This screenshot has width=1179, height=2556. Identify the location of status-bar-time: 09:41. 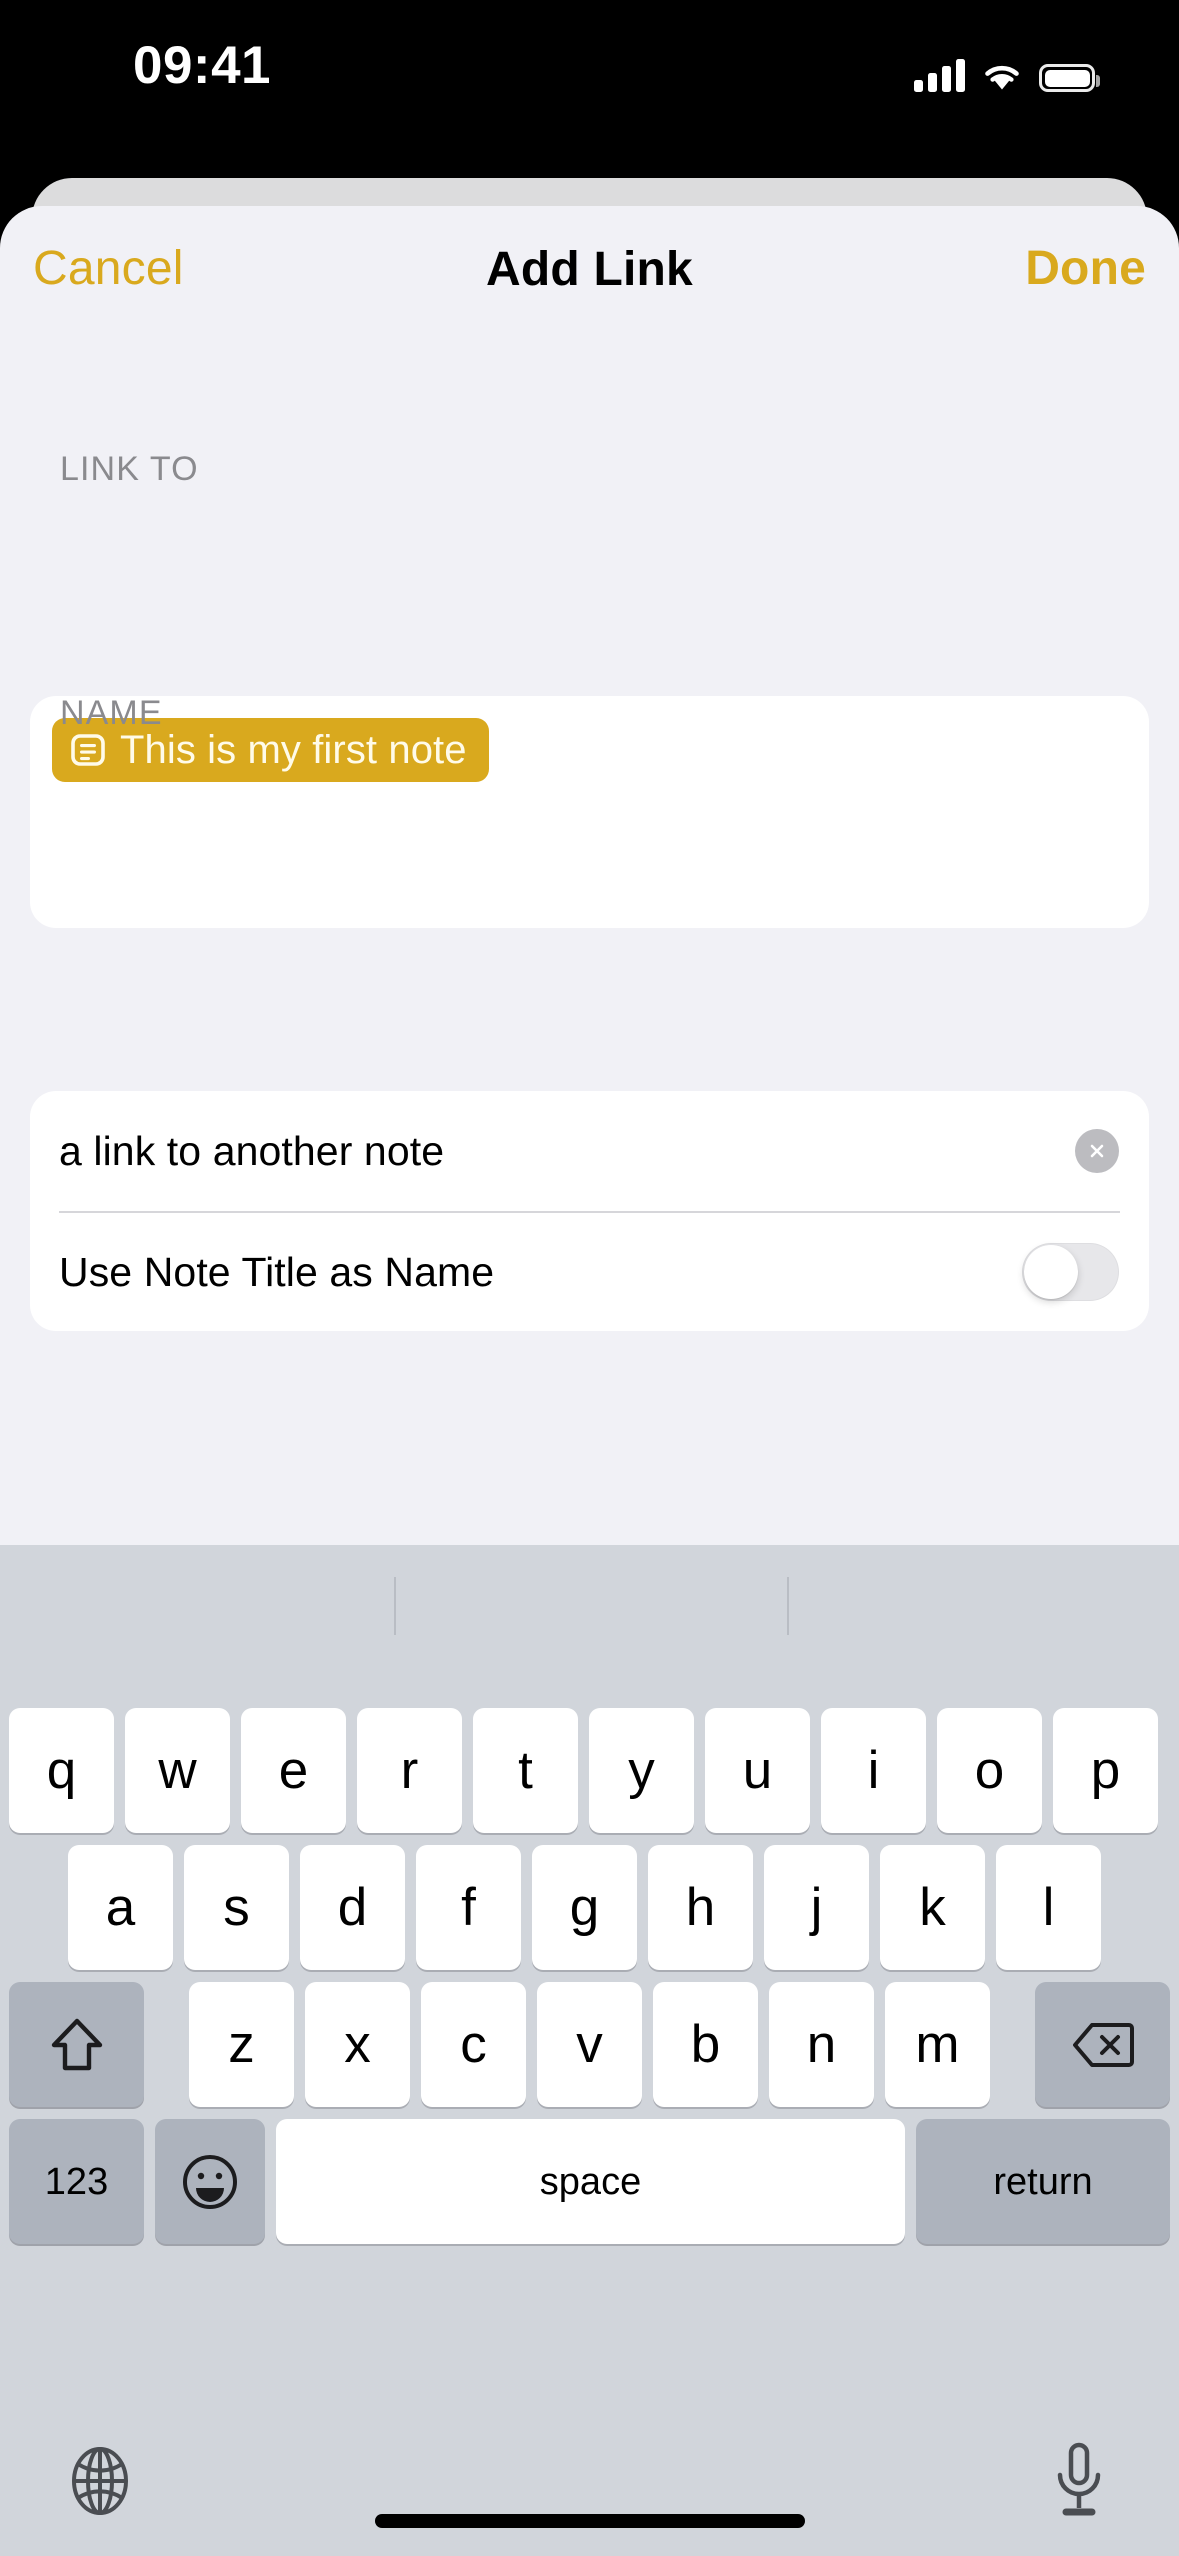
(202, 65).